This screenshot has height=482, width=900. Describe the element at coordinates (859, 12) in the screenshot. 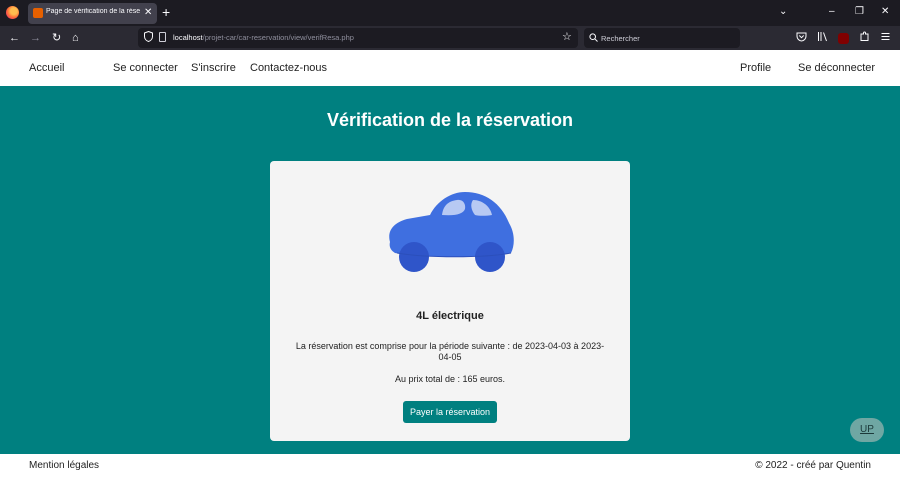

I see `window-restore-icon: ❐` at that location.